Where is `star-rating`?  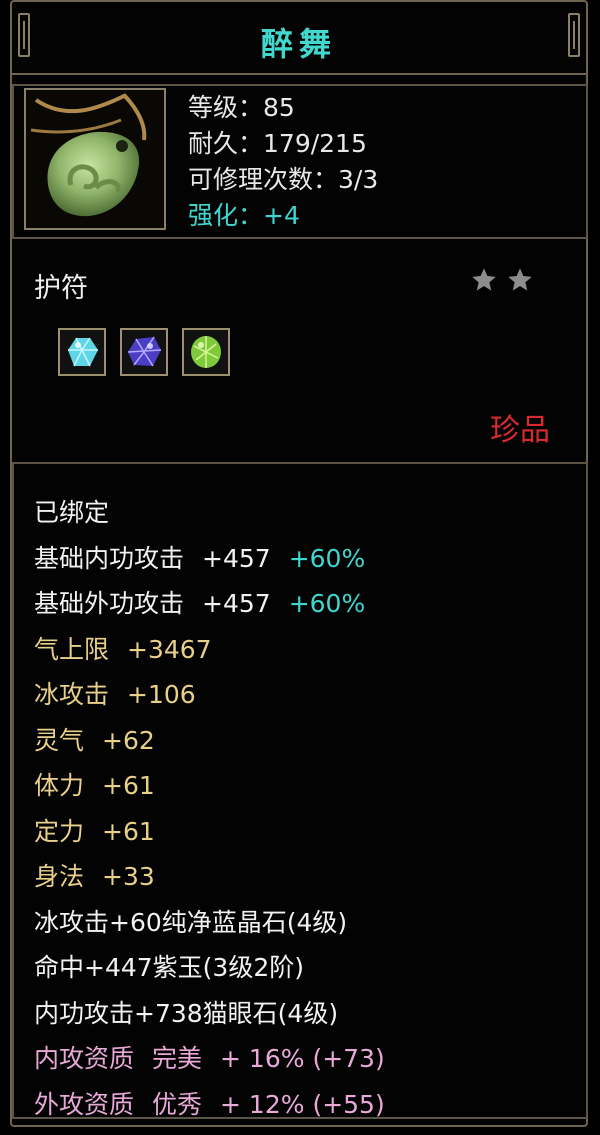 star-rating is located at coordinates (502, 280).